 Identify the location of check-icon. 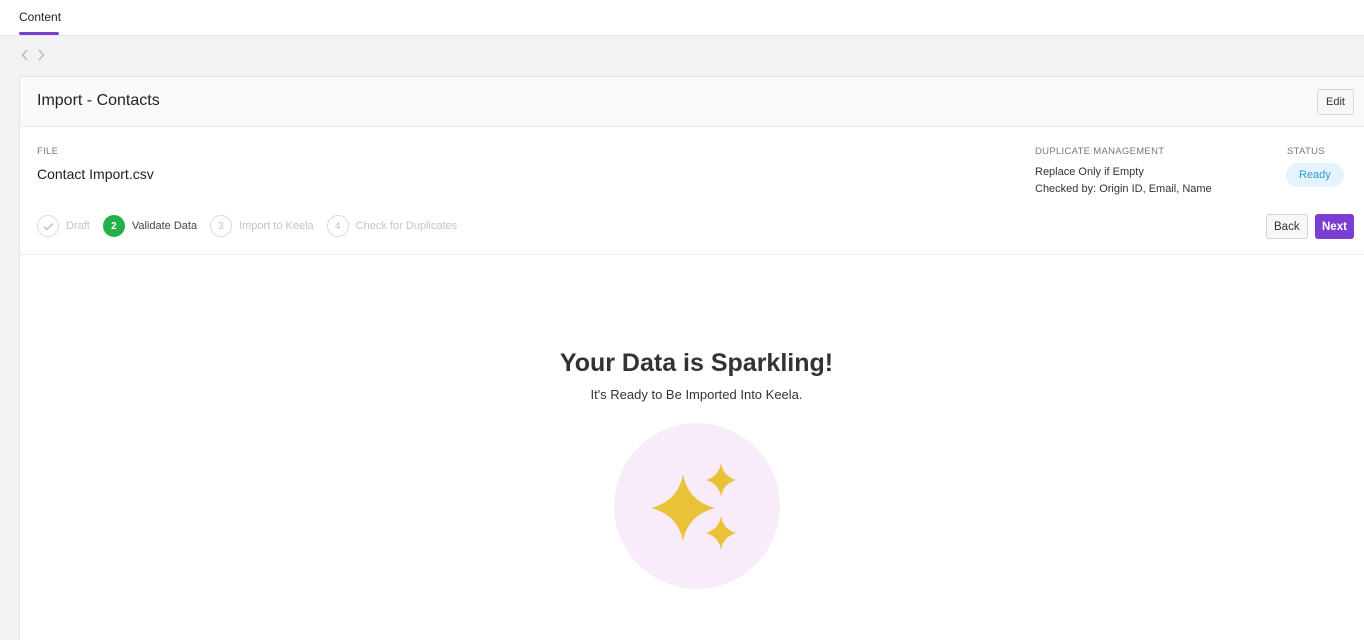
(48, 226).